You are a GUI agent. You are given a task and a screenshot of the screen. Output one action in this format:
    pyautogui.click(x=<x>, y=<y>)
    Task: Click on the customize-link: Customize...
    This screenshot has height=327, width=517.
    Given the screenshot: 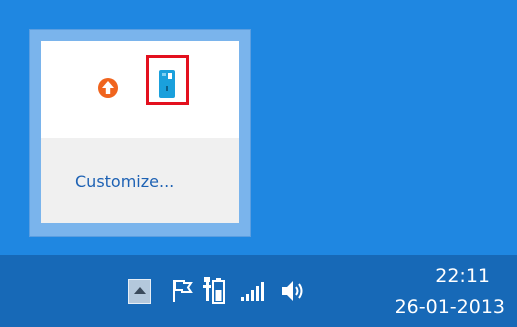 What is the action you would take?
    pyautogui.click(x=124, y=181)
    